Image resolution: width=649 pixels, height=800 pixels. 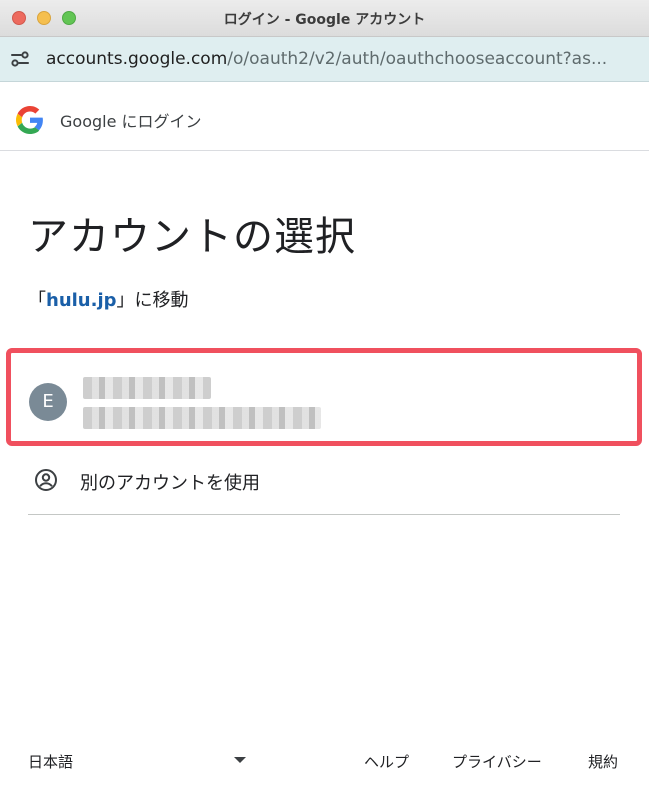 What do you see at coordinates (147, 388) in the screenshot?
I see `account-name-redacted` at bounding box center [147, 388].